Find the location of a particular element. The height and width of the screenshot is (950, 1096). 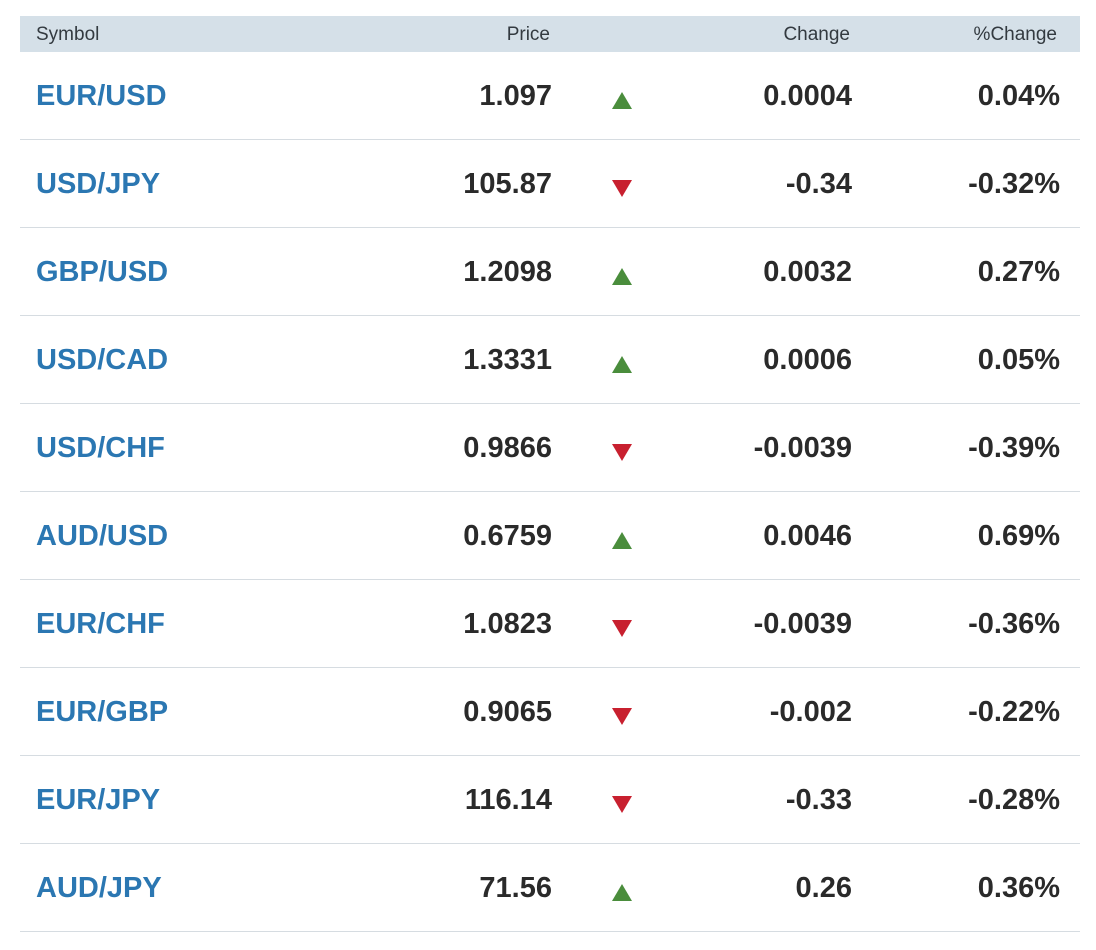

table-row: AUD/JPY 71.56 0.26 0.36% is located at coordinates (550, 888).